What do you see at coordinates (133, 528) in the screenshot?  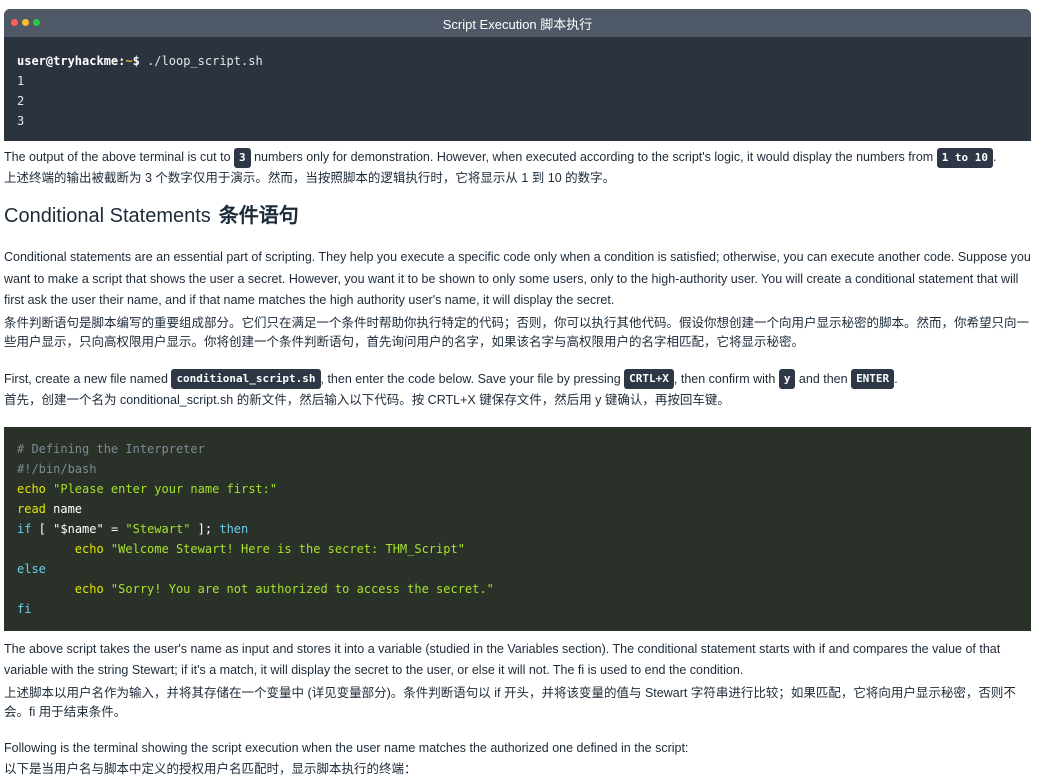 I see `code-line: if [ "$name" = "Stewart" ]; then` at bounding box center [133, 528].